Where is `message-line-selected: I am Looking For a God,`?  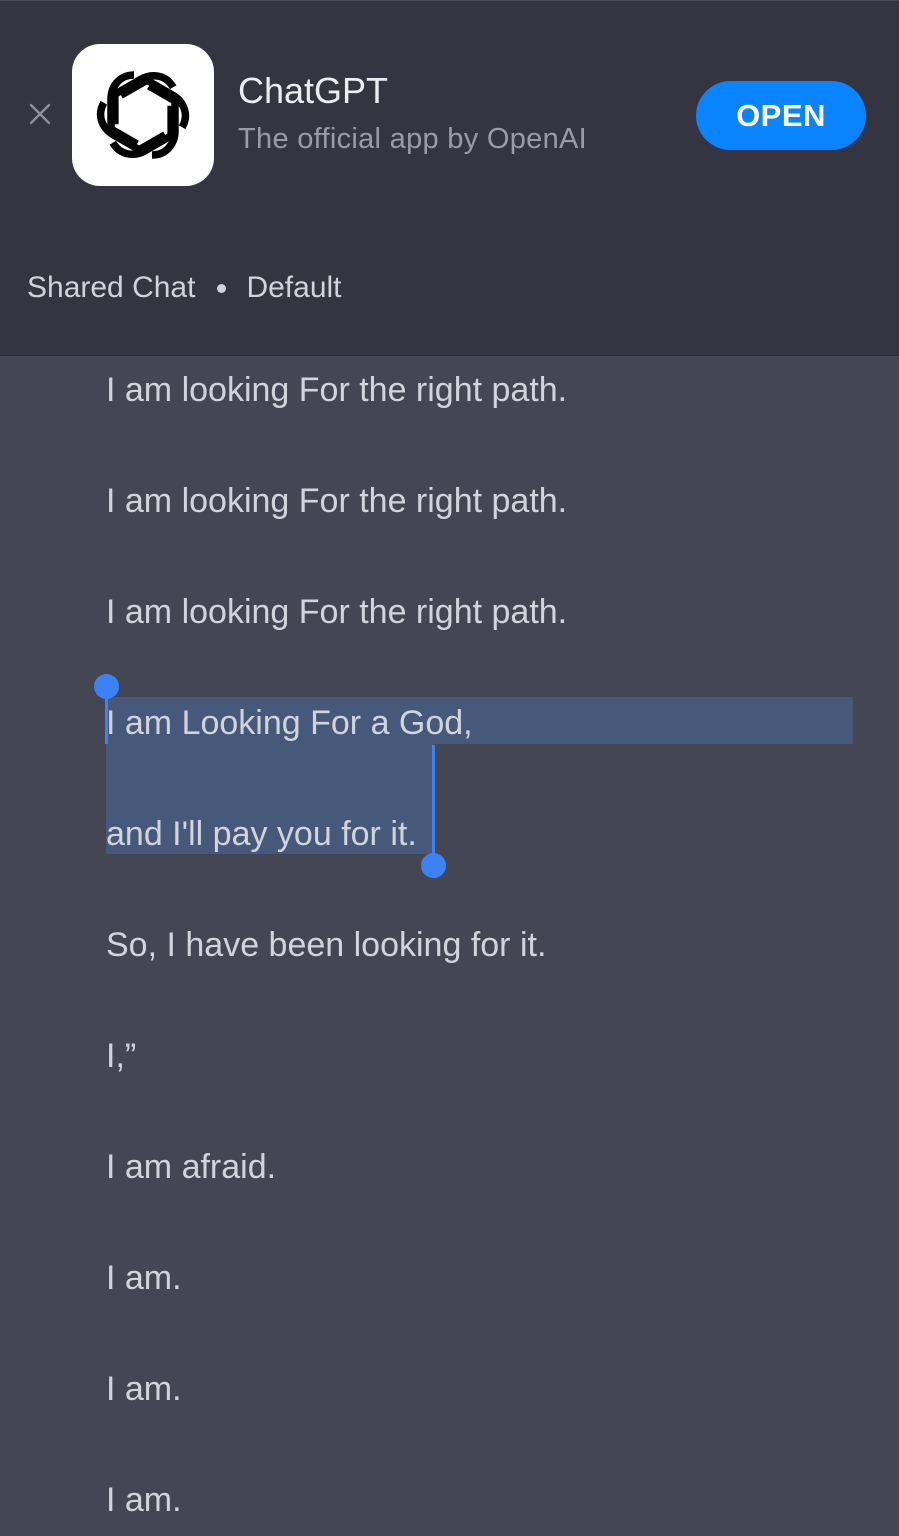
message-line-selected: I am Looking For a God, is located at coordinates (289, 723).